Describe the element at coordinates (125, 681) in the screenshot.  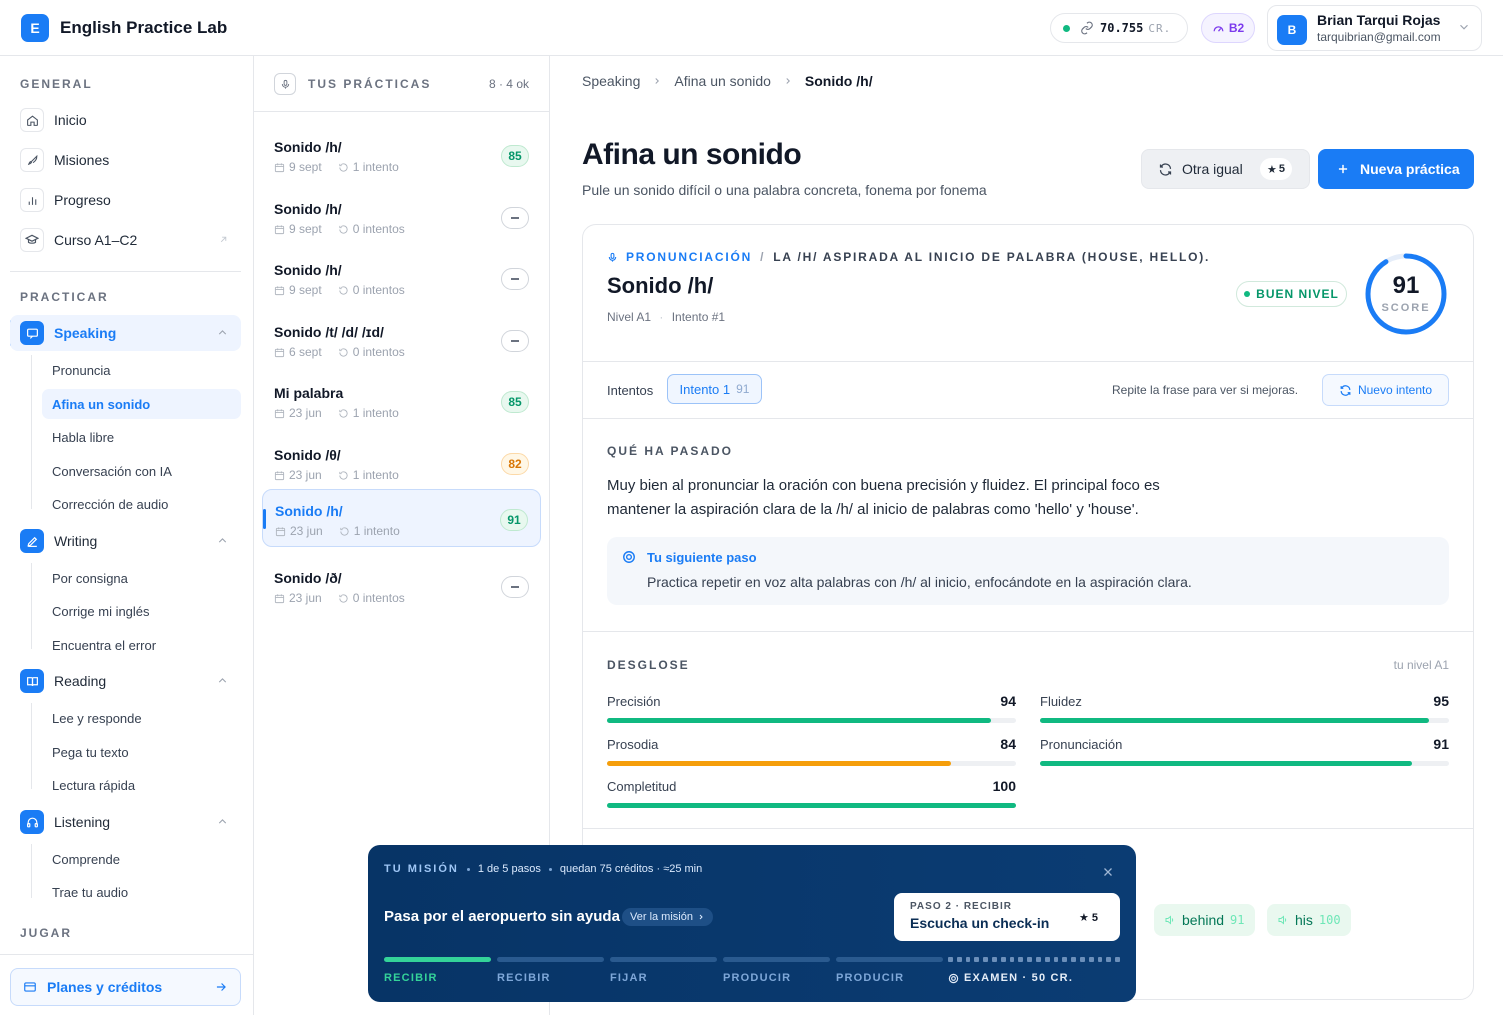
I see `nav-group-reading: Reading` at that location.